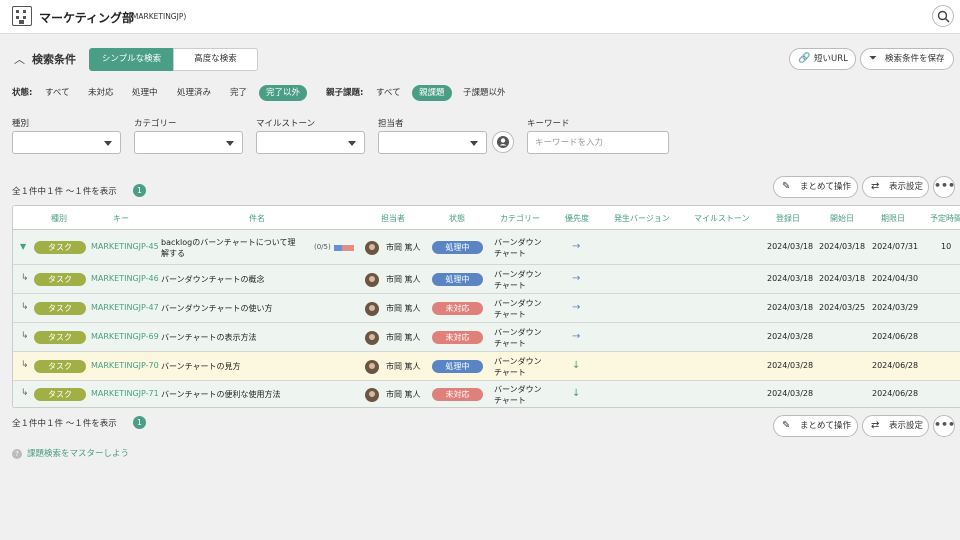 The image size is (960, 540). I want to click on col-status: 状態, so click(457, 218).